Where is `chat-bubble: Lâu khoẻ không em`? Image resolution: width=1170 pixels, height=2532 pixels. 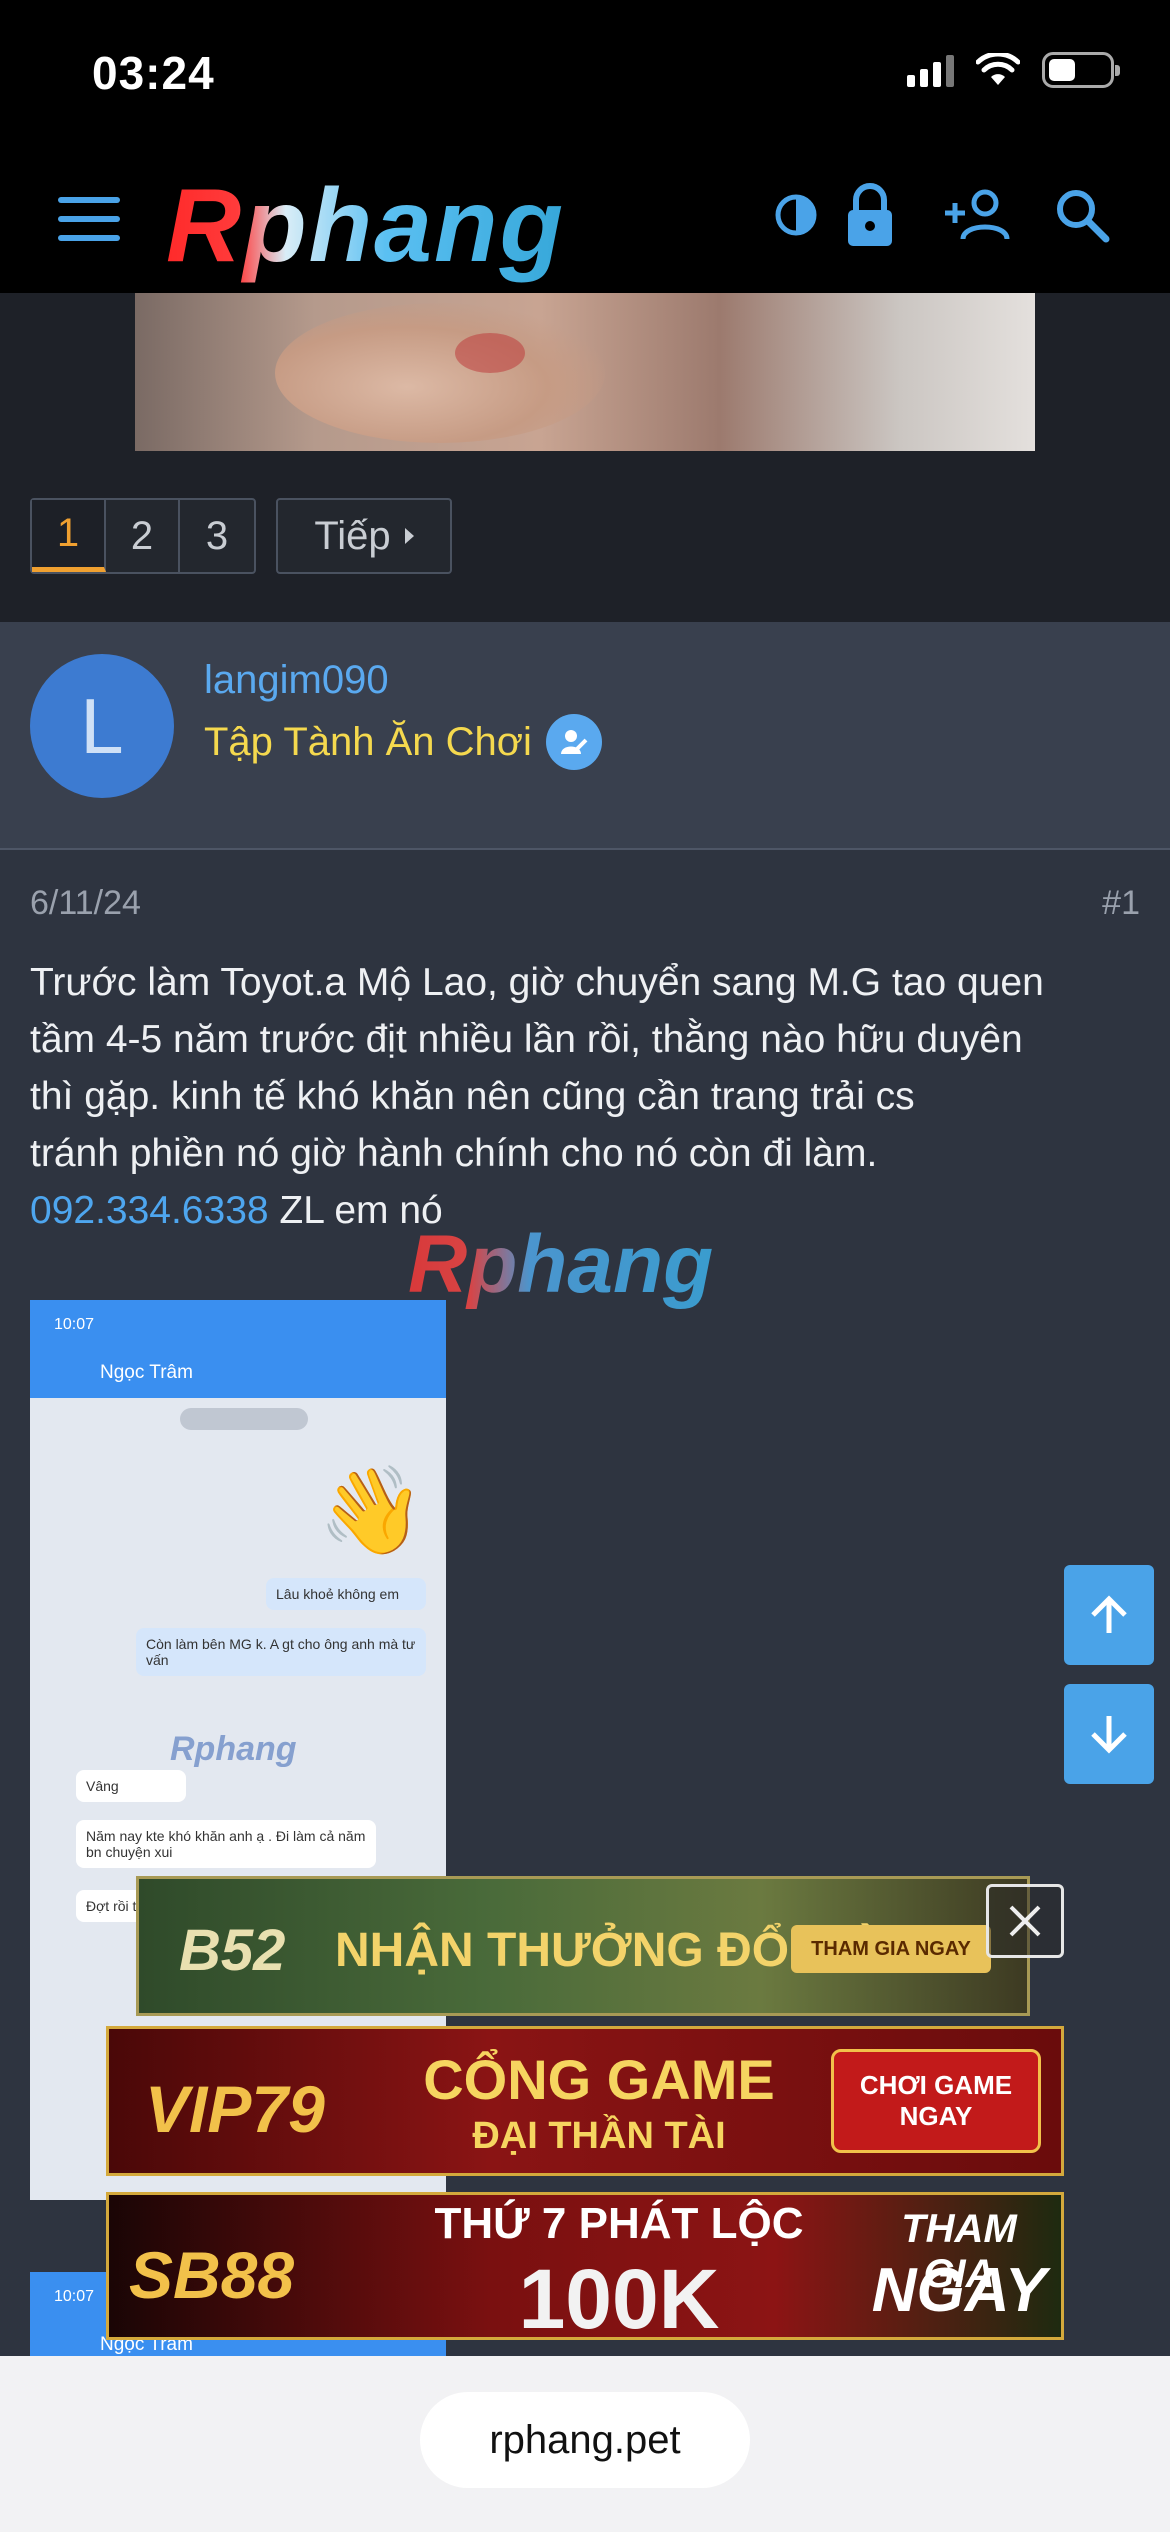 chat-bubble: Lâu khoẻ không em is located at coordinates (346, 1594).